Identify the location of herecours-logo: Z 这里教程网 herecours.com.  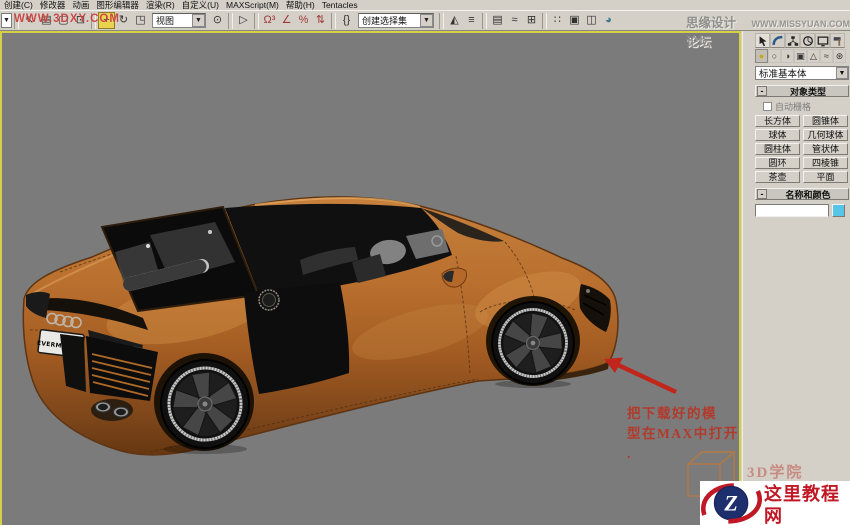
(775, 503).